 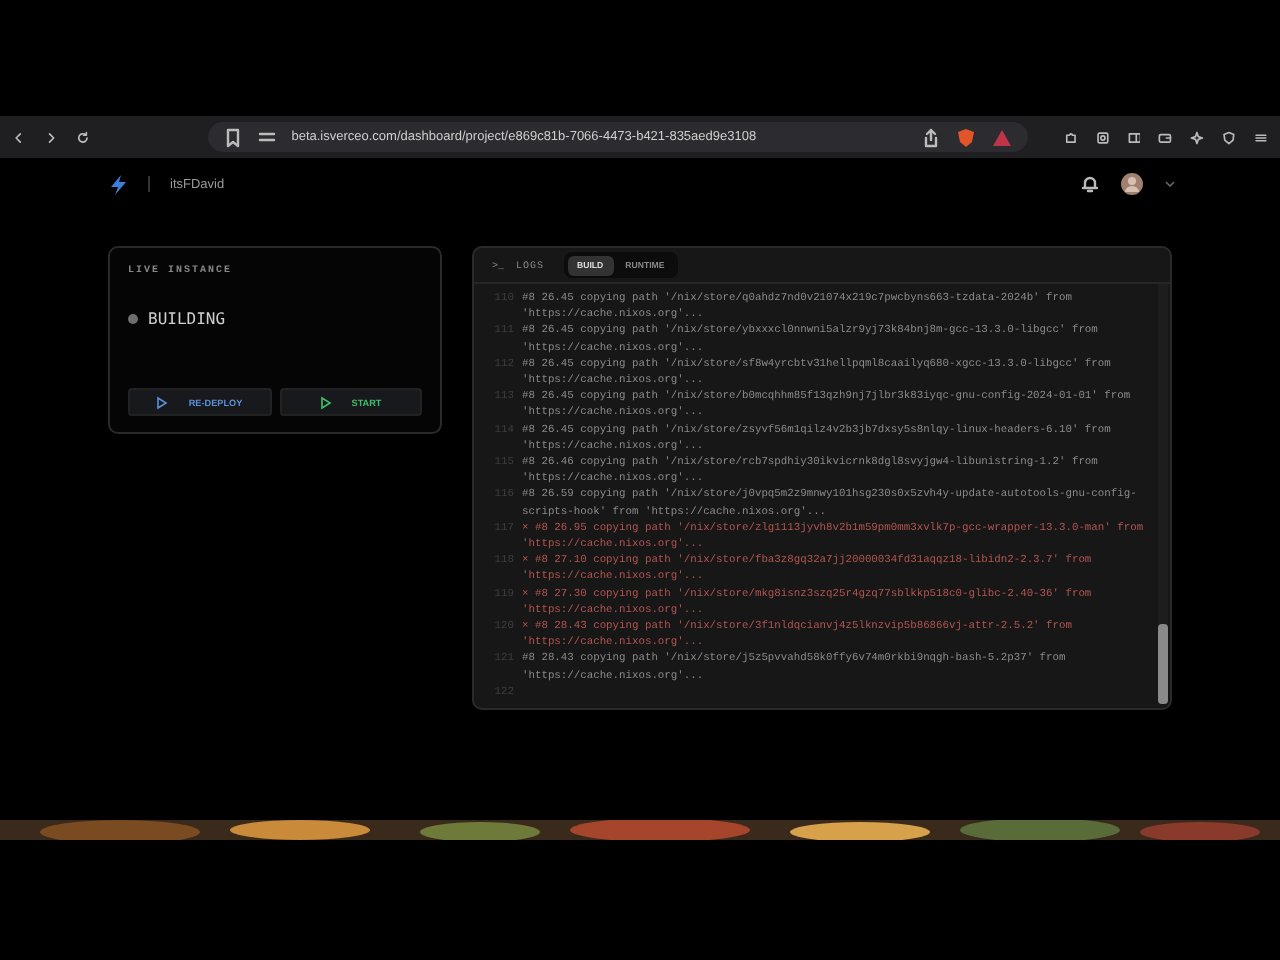 What do you see at coordinates (1090, 184) in the screenshot?
I see `bell-icon` at bounding box center [1090, 184].